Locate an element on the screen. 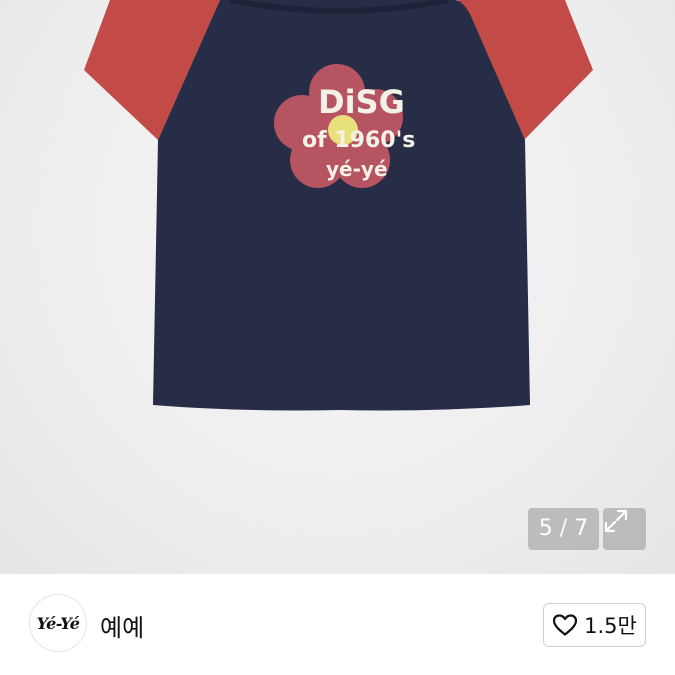 This screenshot has height=675, width=675. like-count: 1.5만 is located at coordinates (610, 626).